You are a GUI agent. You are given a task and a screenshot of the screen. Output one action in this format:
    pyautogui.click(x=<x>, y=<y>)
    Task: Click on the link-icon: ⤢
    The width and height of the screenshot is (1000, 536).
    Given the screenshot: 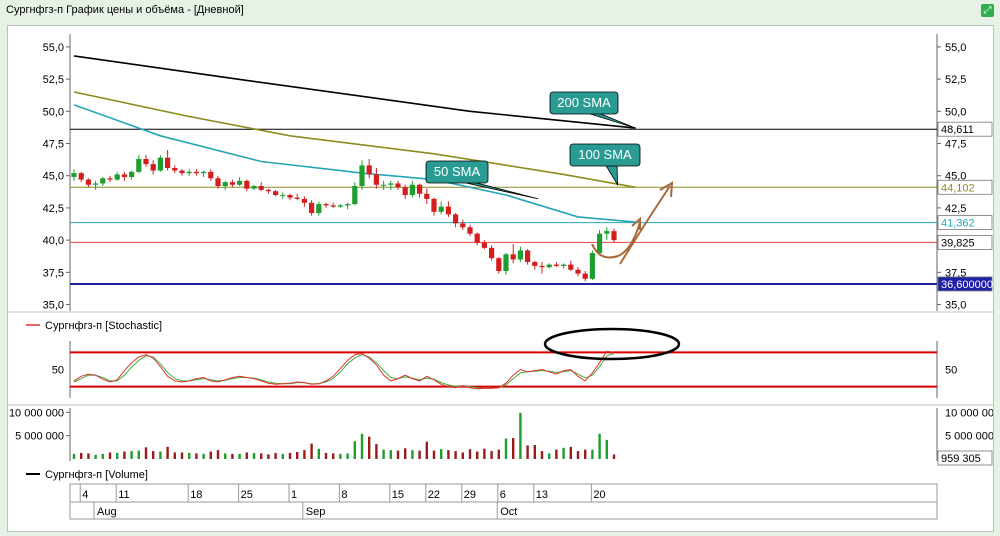 What is the action you would take?
    pyautogui.click(x=987, y=10)
    